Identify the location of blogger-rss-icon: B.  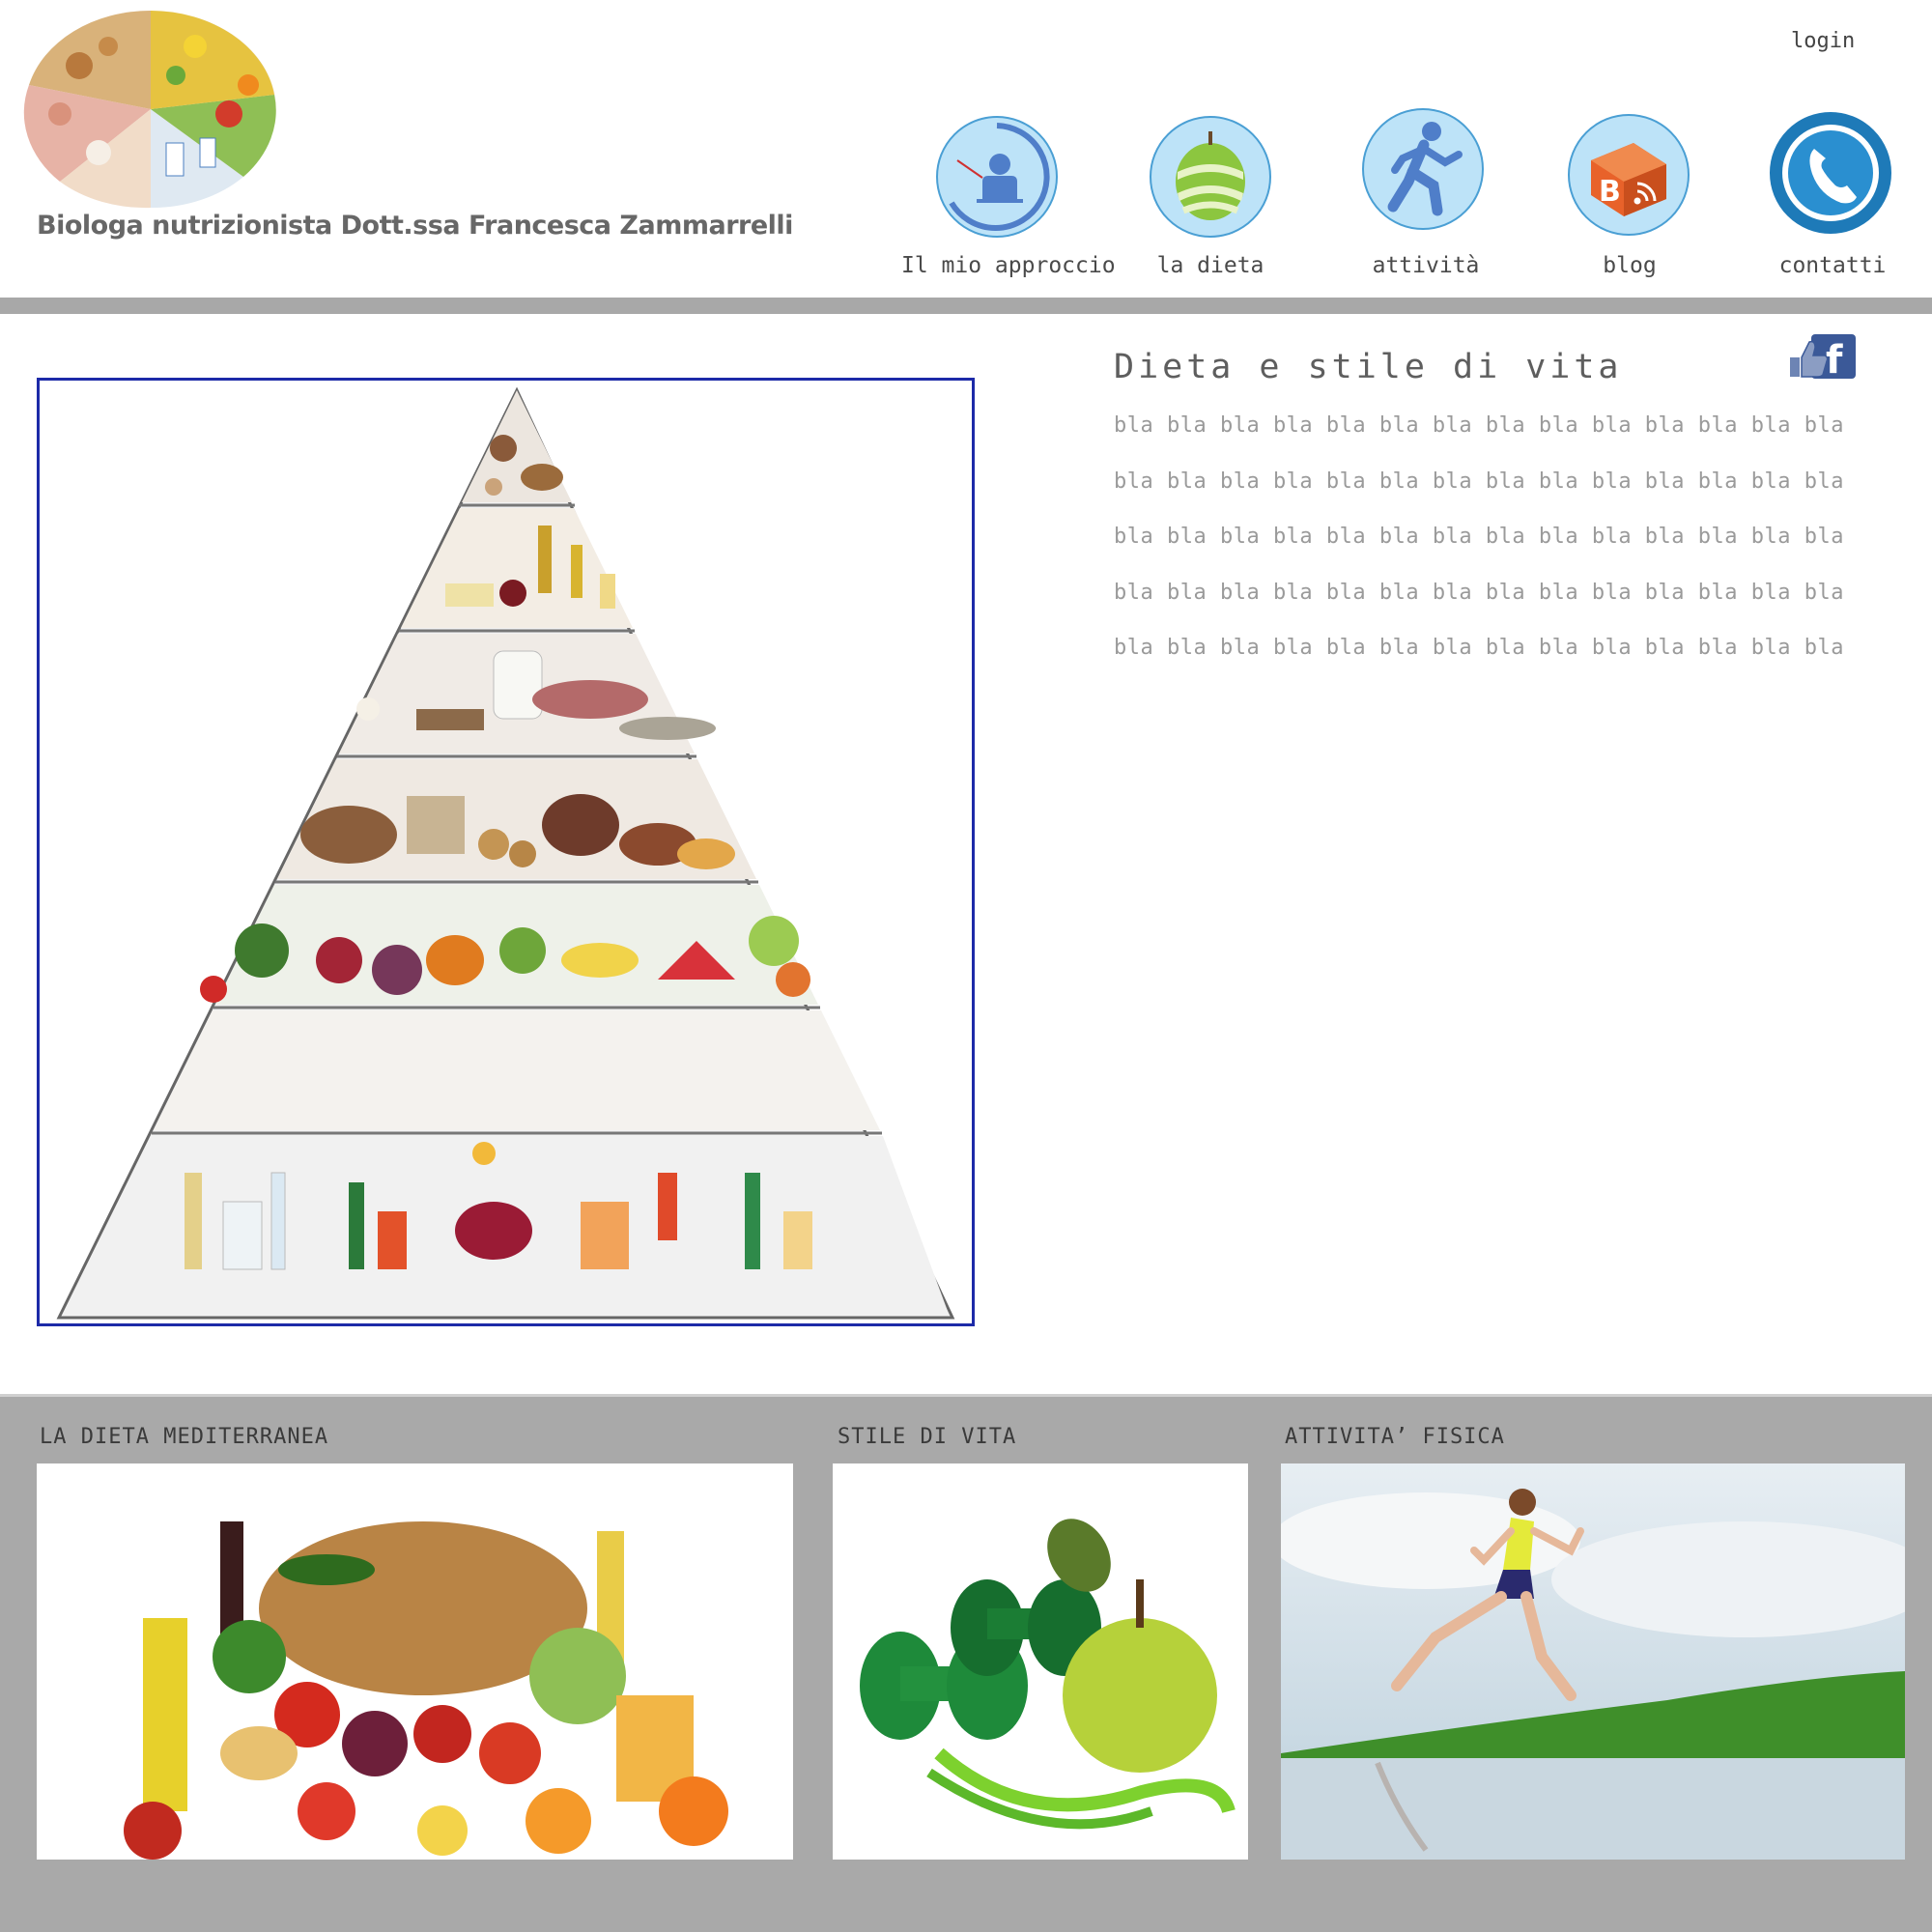
(1629, 175).